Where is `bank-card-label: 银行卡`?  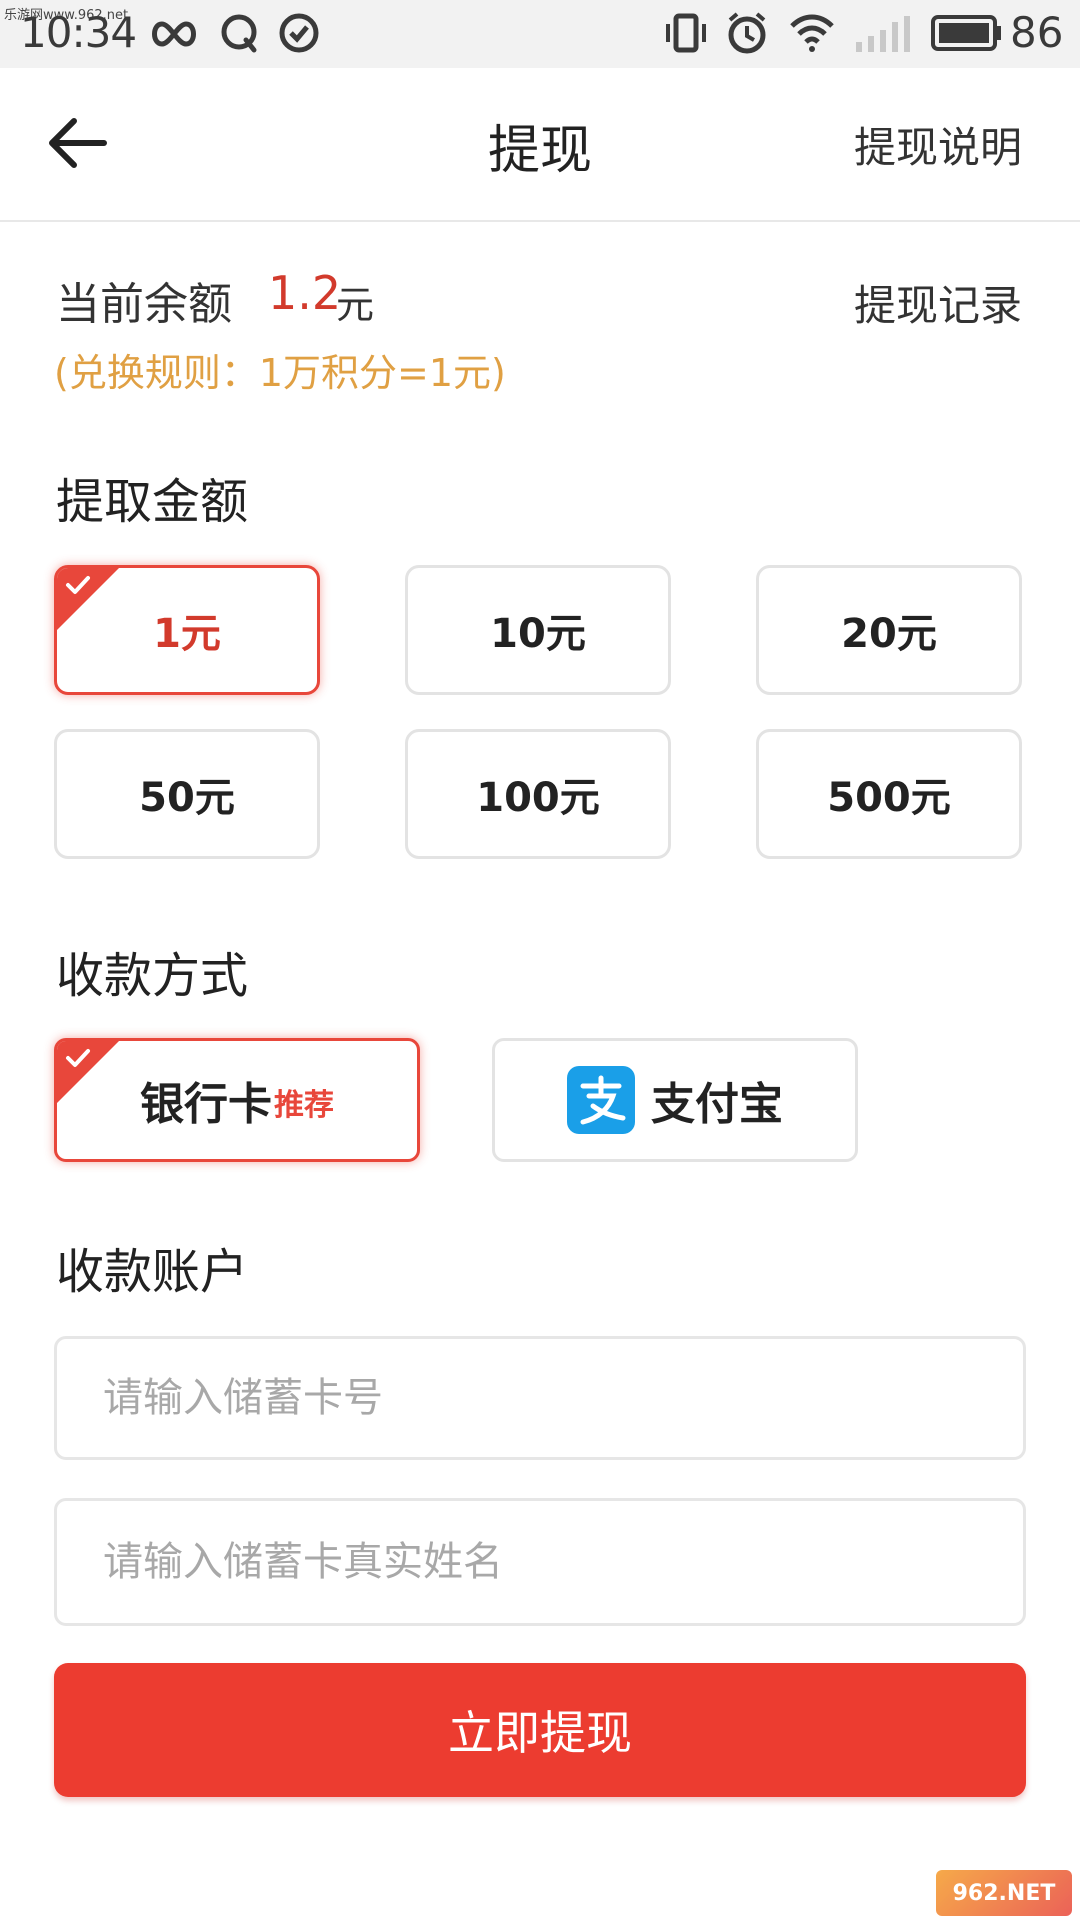 bank-card-label: 银行卡 is located at coordinates (206, 1104).